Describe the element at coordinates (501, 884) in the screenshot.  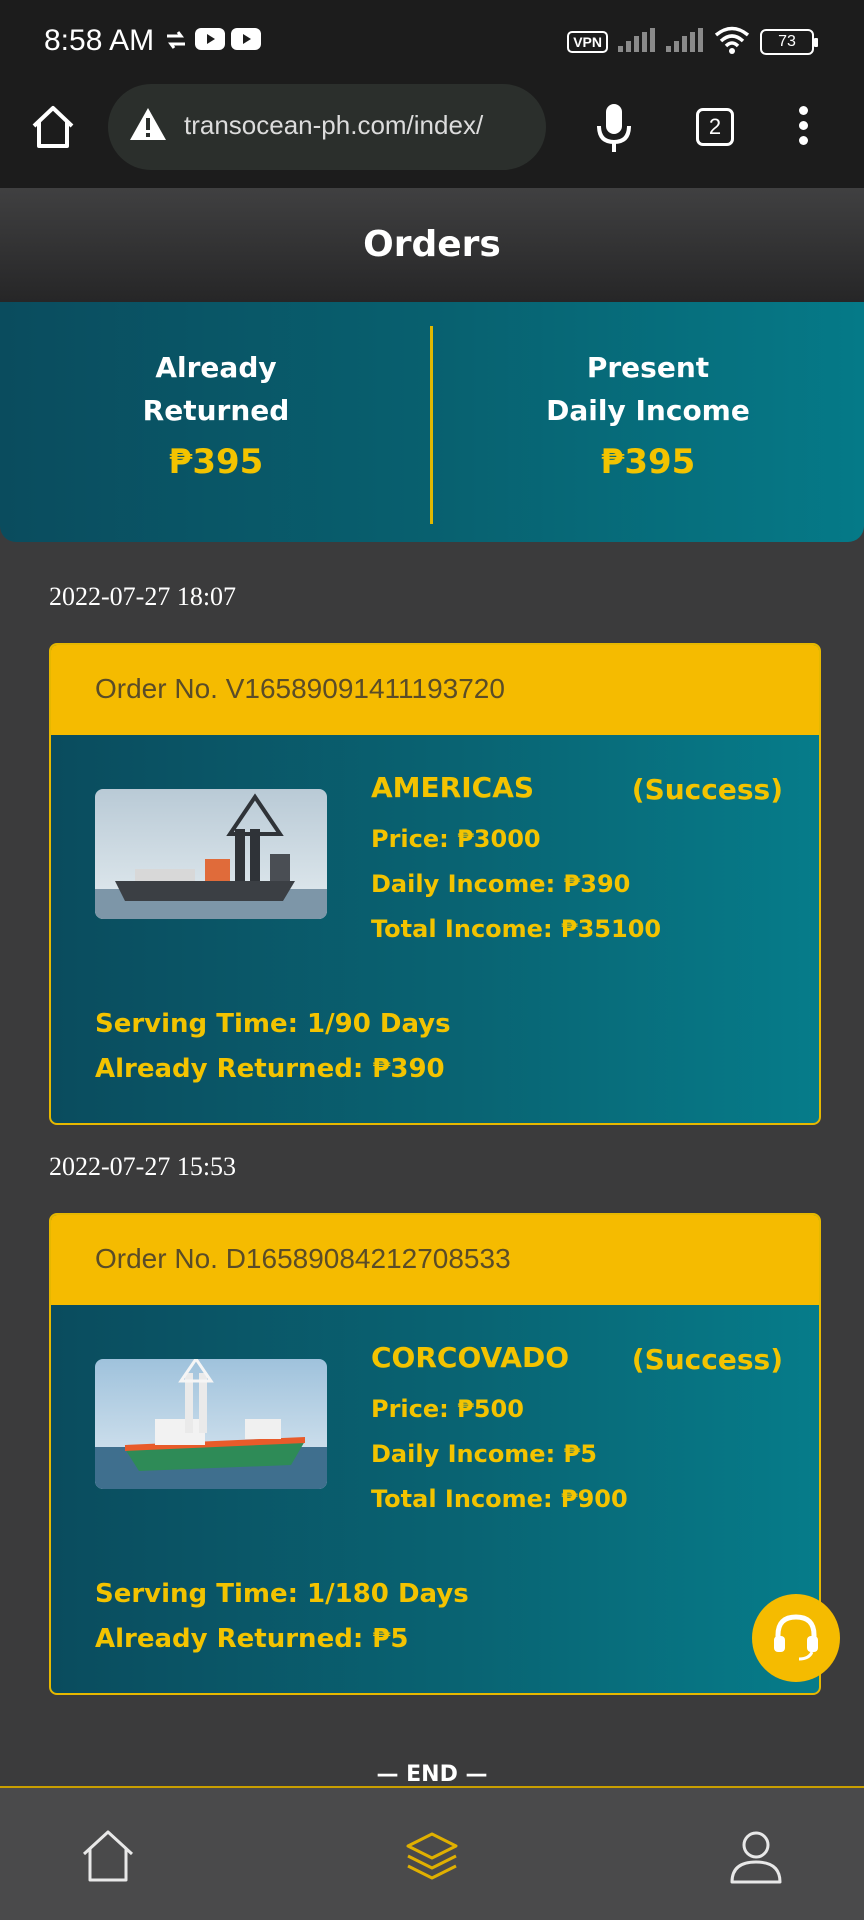
I see `order-daily-income: Daily Income: ₱390` at that location.